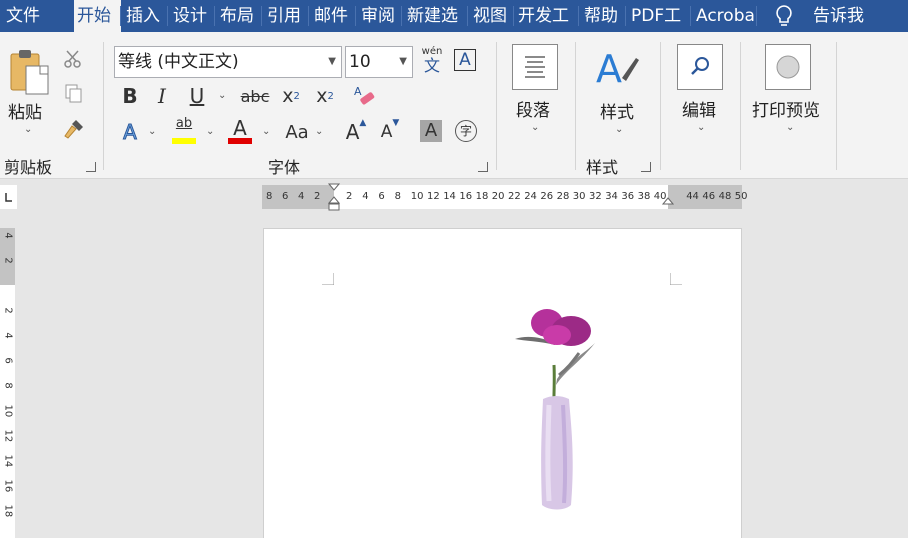 The height and width of the screenshot is (538, 908). What do you see at coordinates (222, 95) in the screenshot?
I see `underline-dropdown-caret: ⌄` at bounding box center [222, 95].